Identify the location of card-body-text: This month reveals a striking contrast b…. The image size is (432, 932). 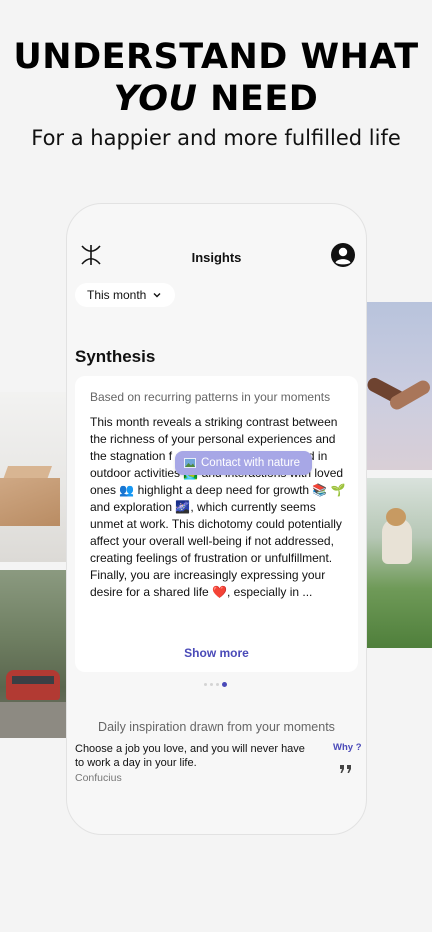
(218, 507).